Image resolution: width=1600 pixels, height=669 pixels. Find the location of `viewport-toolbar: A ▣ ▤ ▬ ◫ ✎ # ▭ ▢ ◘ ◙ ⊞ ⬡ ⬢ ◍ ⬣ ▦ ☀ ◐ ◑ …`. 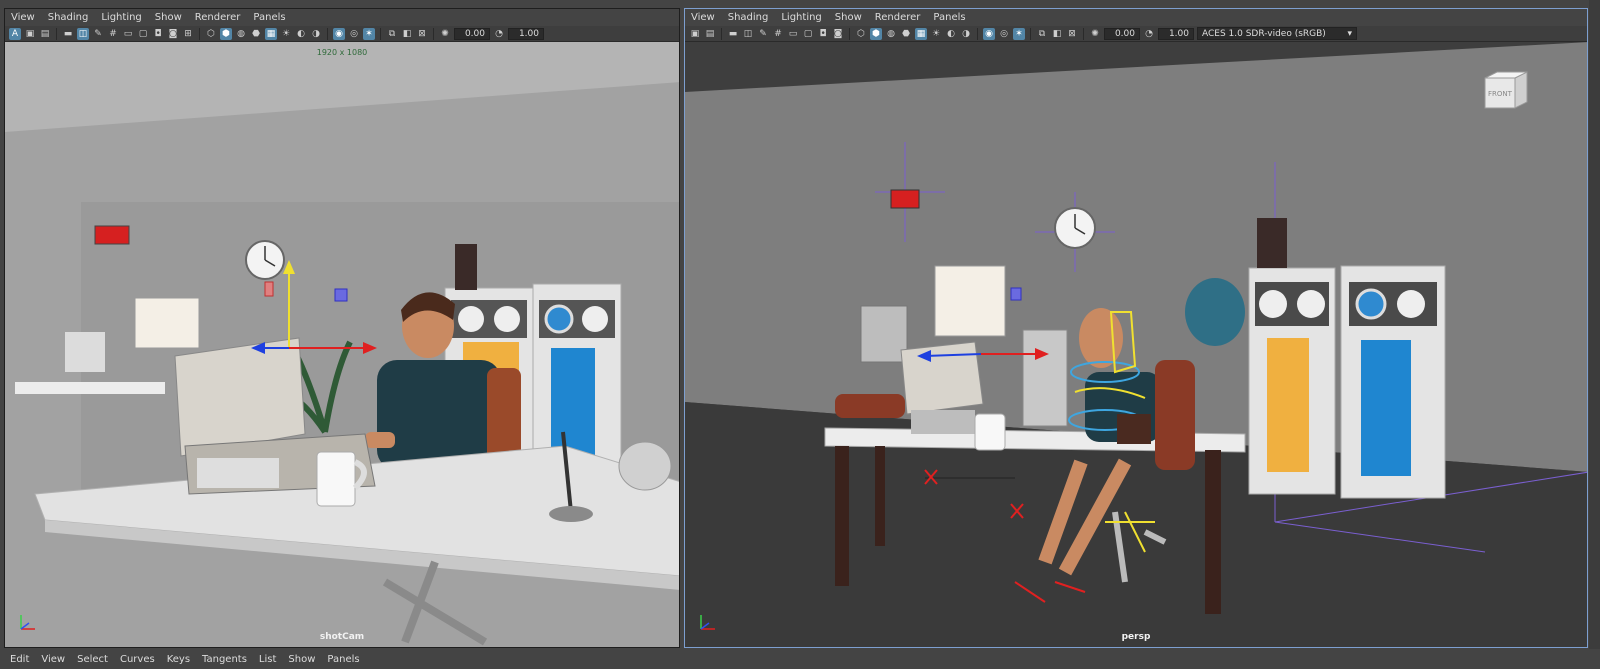

viewport-toolbar: A ▣ ▤ ▬ ◫ ✎ # ▭ ▢ ◘ ◙ ⊞ ⬡ ⬢ ◍ ⬣ ▦ ☀ ◐ ◑ … is located at coordinates (342, 34).